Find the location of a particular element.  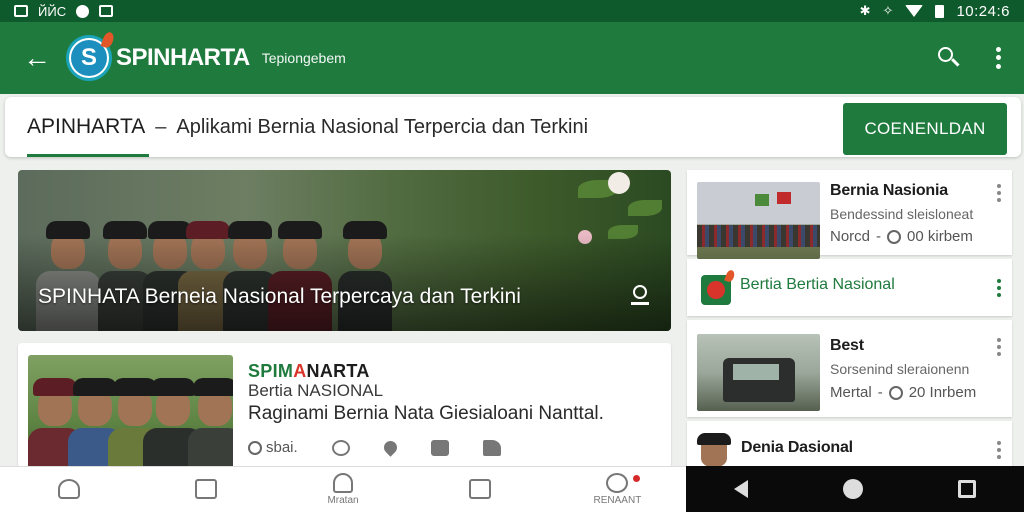

side-item-source: Norcd is located at coordinates (850, 236).